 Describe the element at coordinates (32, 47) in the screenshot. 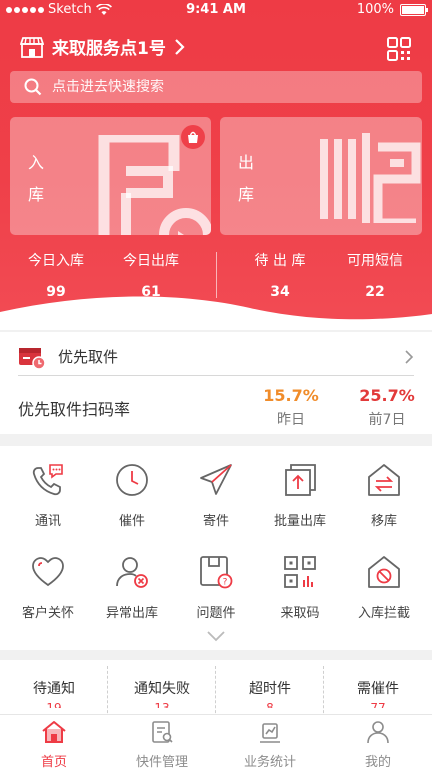

I see `store-icon` at that location.